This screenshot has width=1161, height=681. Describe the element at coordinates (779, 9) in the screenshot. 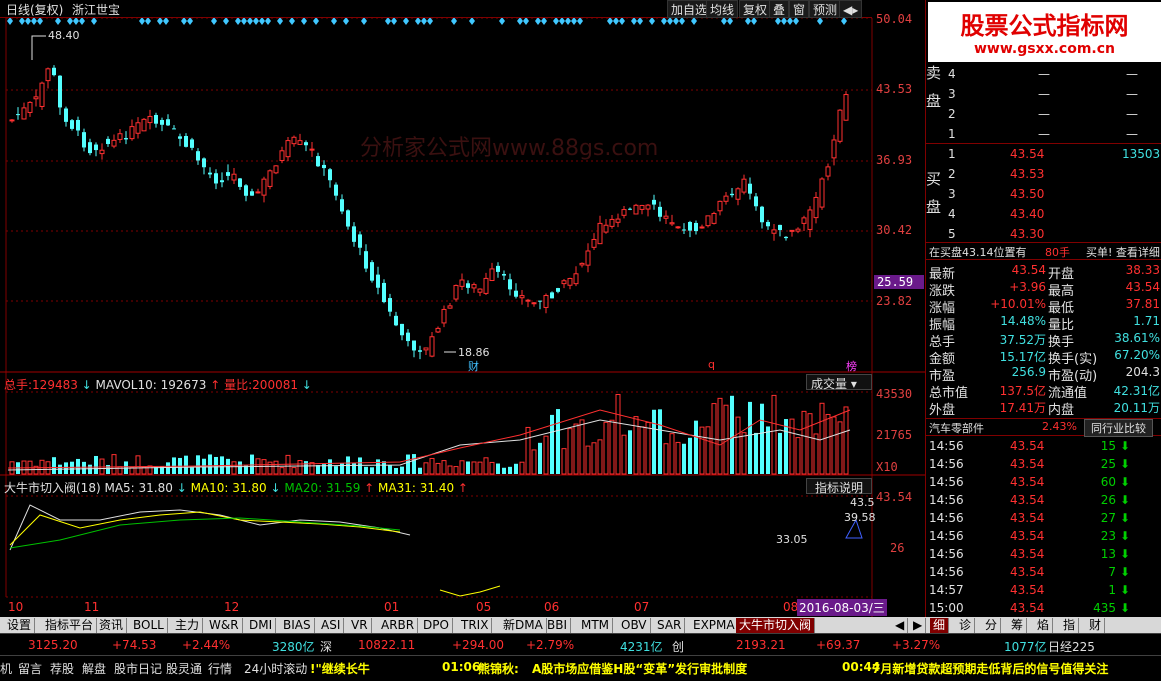

I see `overlay-button: 叠` at that location.